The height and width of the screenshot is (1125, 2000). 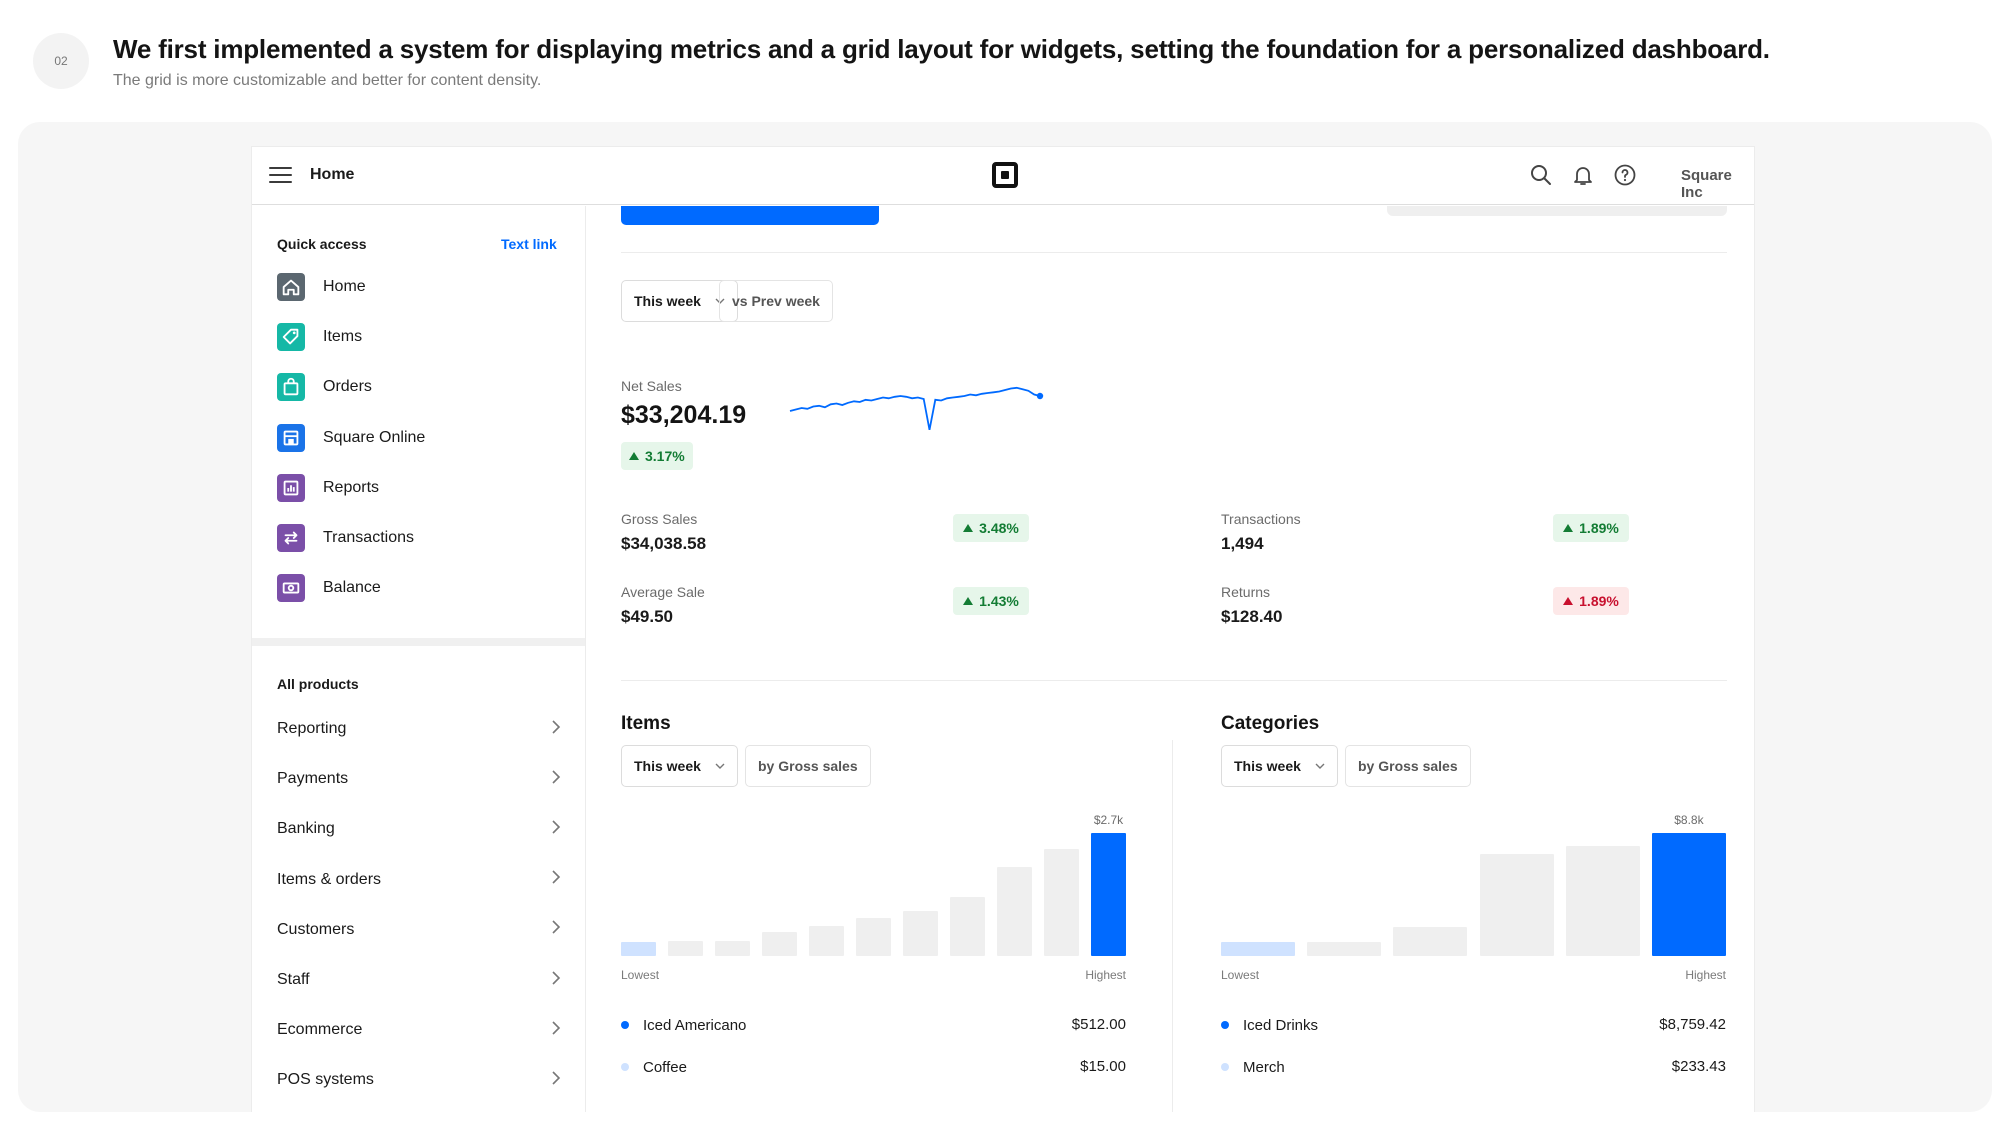 I want to click on quick-access-link: Text link, so click(x=529, y=244).